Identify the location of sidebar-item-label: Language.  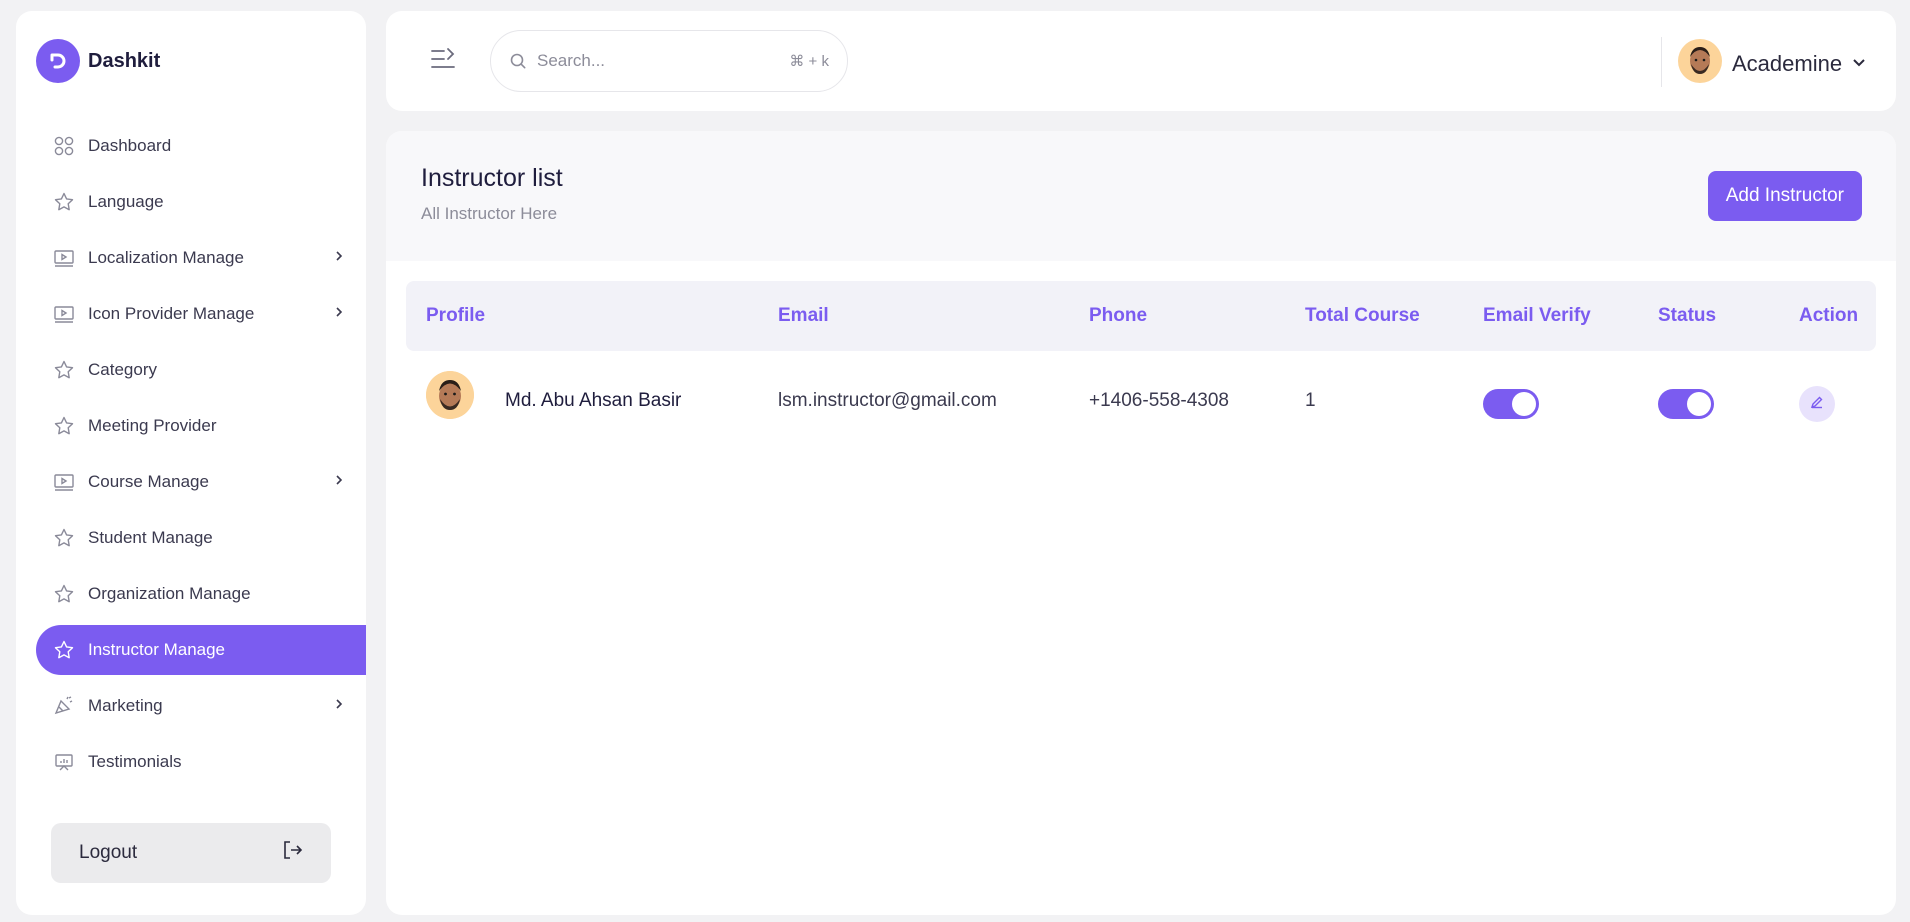
(126, 201).